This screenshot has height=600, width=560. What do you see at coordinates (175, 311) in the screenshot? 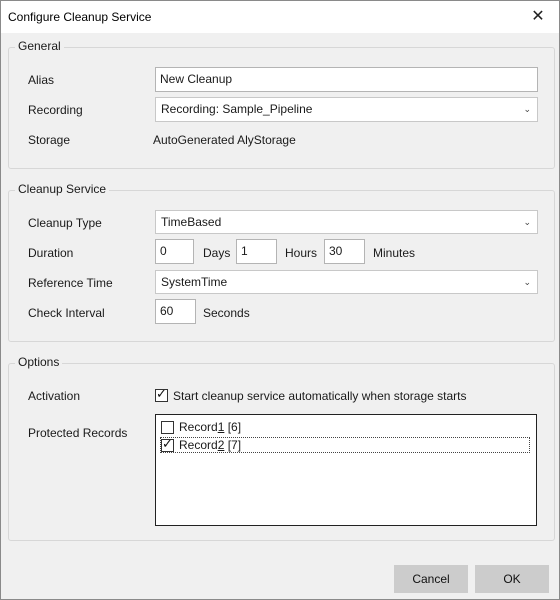
I see `check-interval-input: 60` at bounding box center [175, 311].